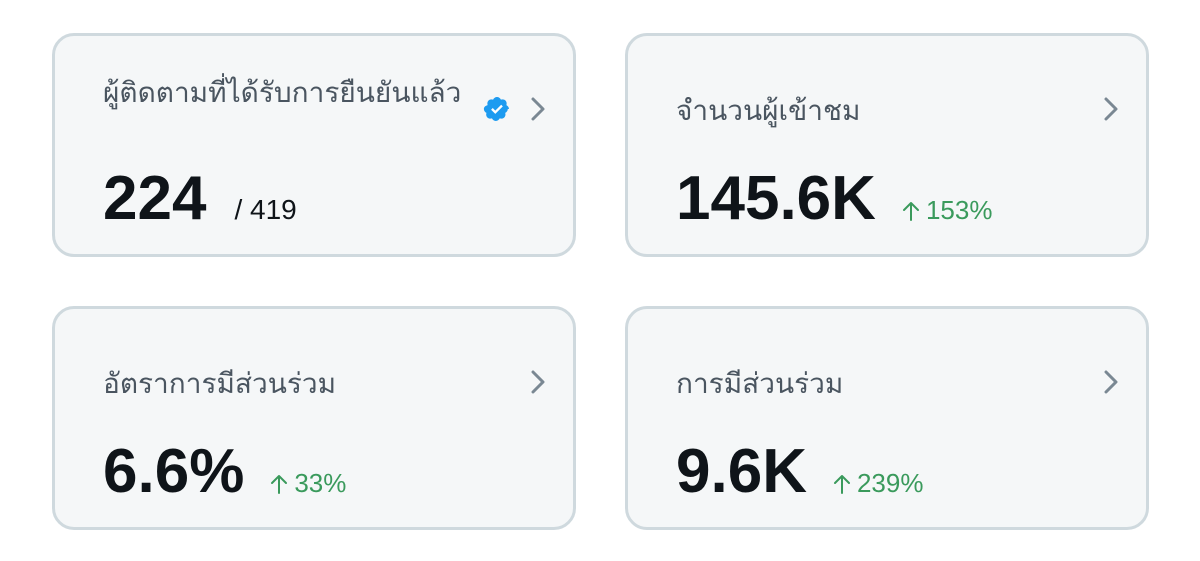 Image resolution: width=1200 pixels, height=561 pixels. I want to click on metric-value: 6.6%, so click(174, 471).